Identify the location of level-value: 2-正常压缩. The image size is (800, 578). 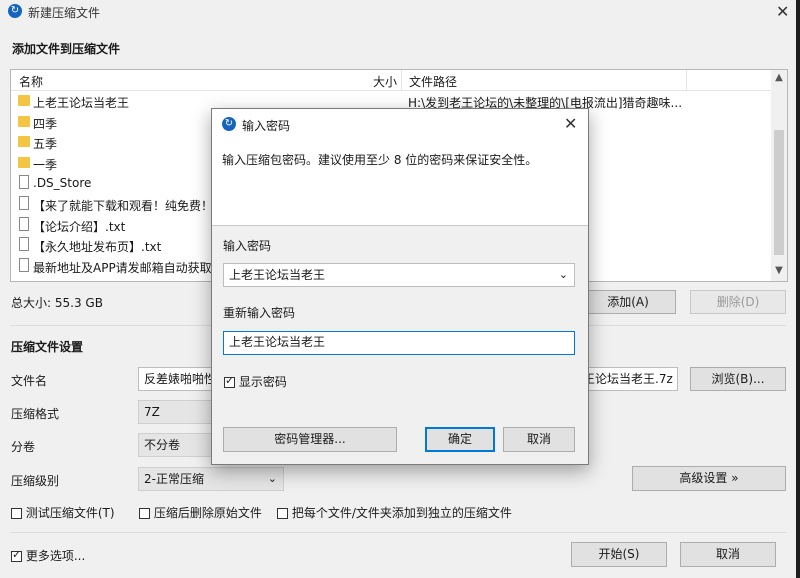
(174, 479).